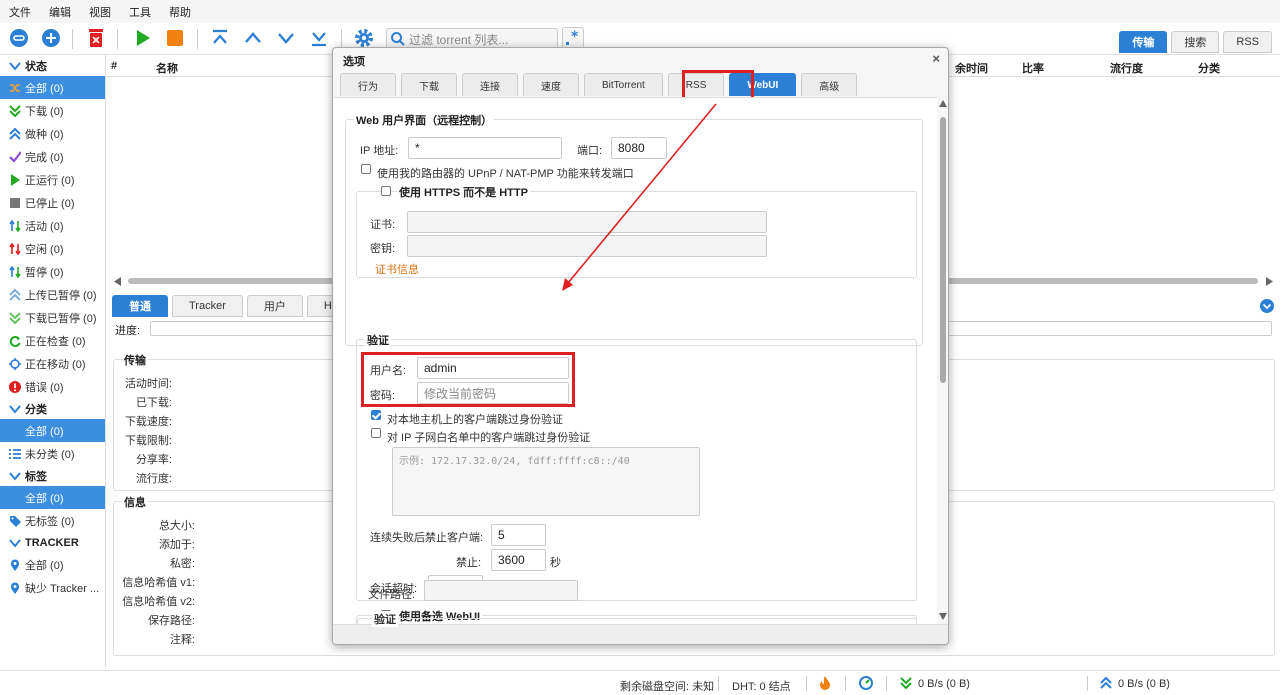 This screenshot has width=1280, height=695. What do you see at coordinates (943, 616) in the screenshot?
I see `scroll-down-icon` at bounding box center [943, 616].